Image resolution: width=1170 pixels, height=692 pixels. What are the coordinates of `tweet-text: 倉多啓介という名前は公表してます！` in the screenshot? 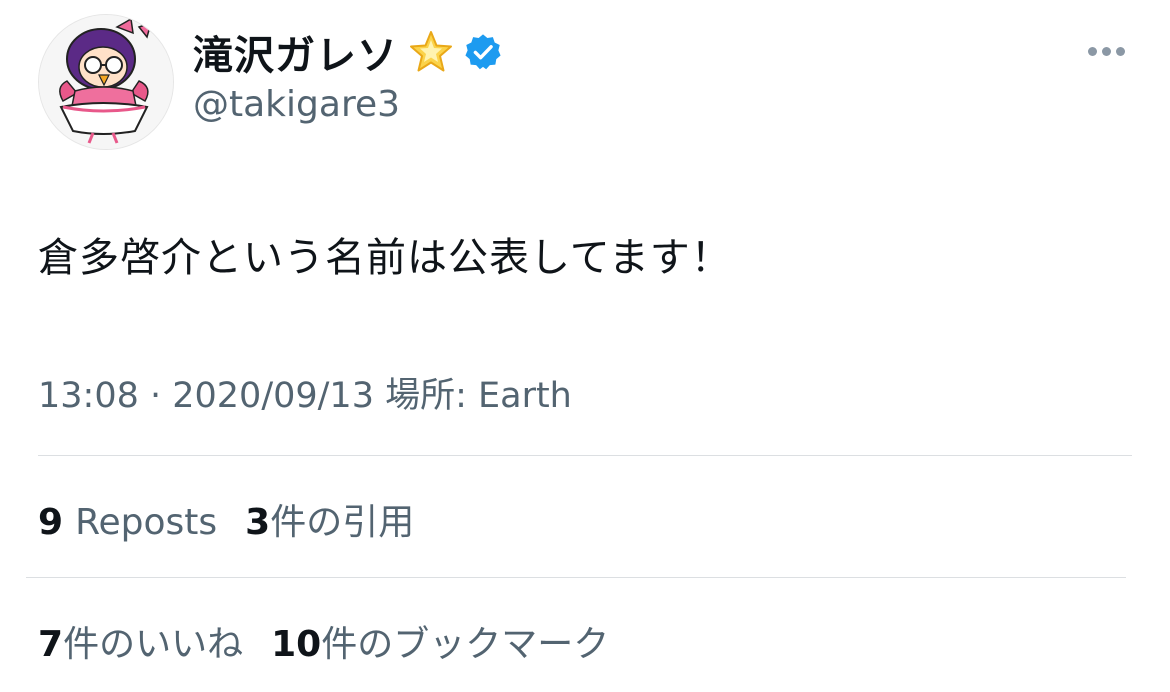 It's located at (385, 258).